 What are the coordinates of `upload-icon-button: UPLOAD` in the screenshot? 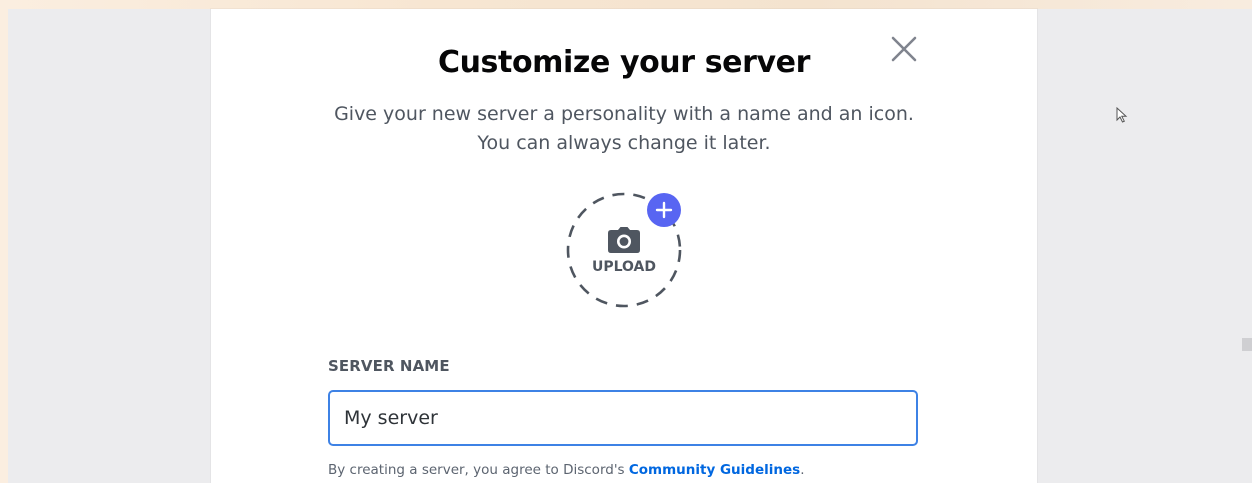 It's located at (624, 250).